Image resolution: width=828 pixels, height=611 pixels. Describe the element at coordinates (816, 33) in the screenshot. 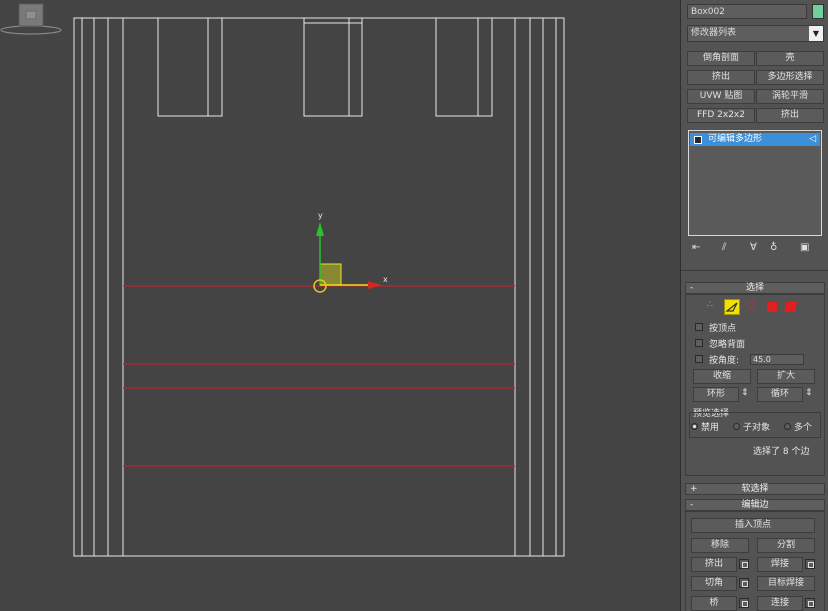

I see `chevron-down-icon: ▼` at that location.